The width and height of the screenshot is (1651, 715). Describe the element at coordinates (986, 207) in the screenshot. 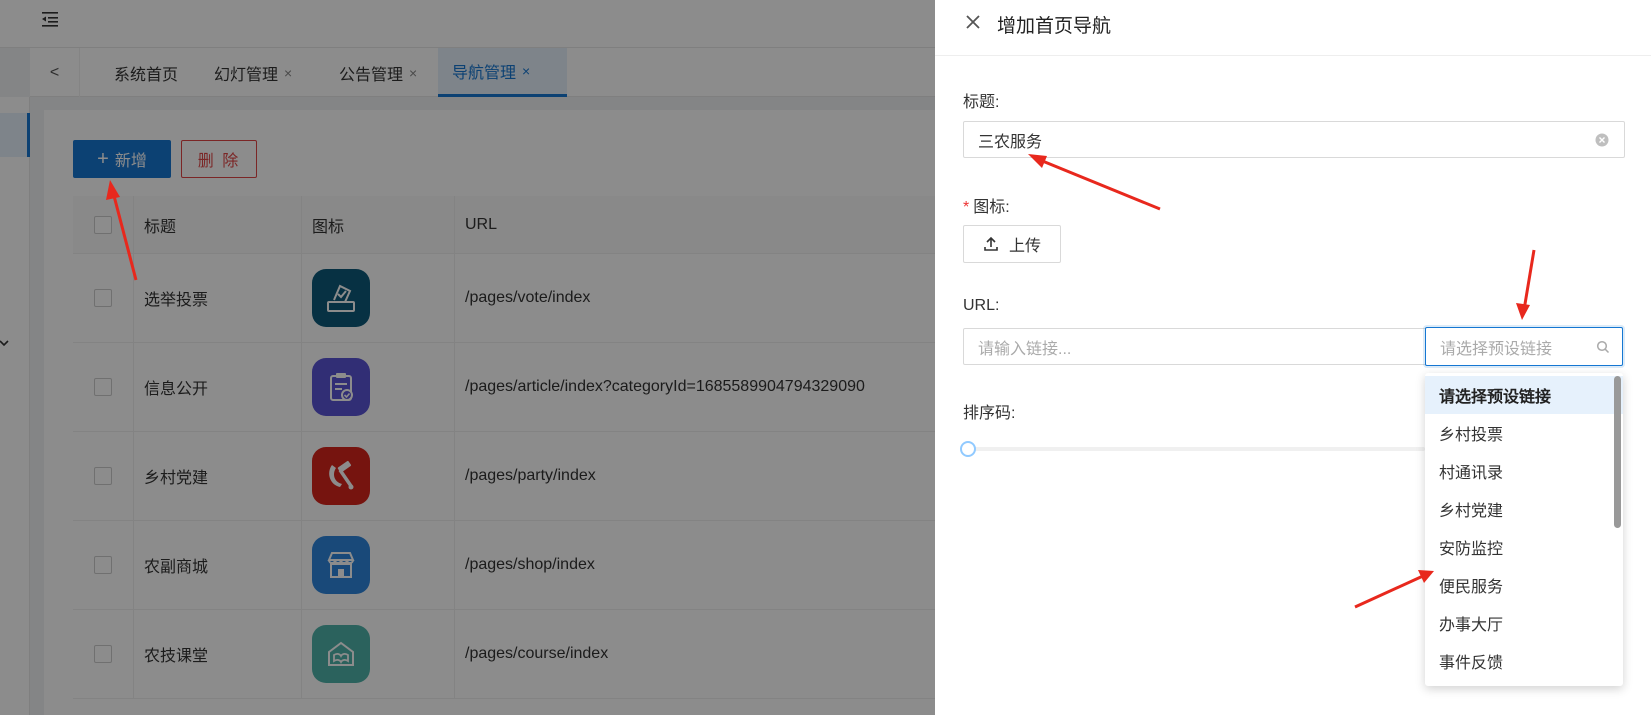

I see `icon-label: * 图标:` at that location.